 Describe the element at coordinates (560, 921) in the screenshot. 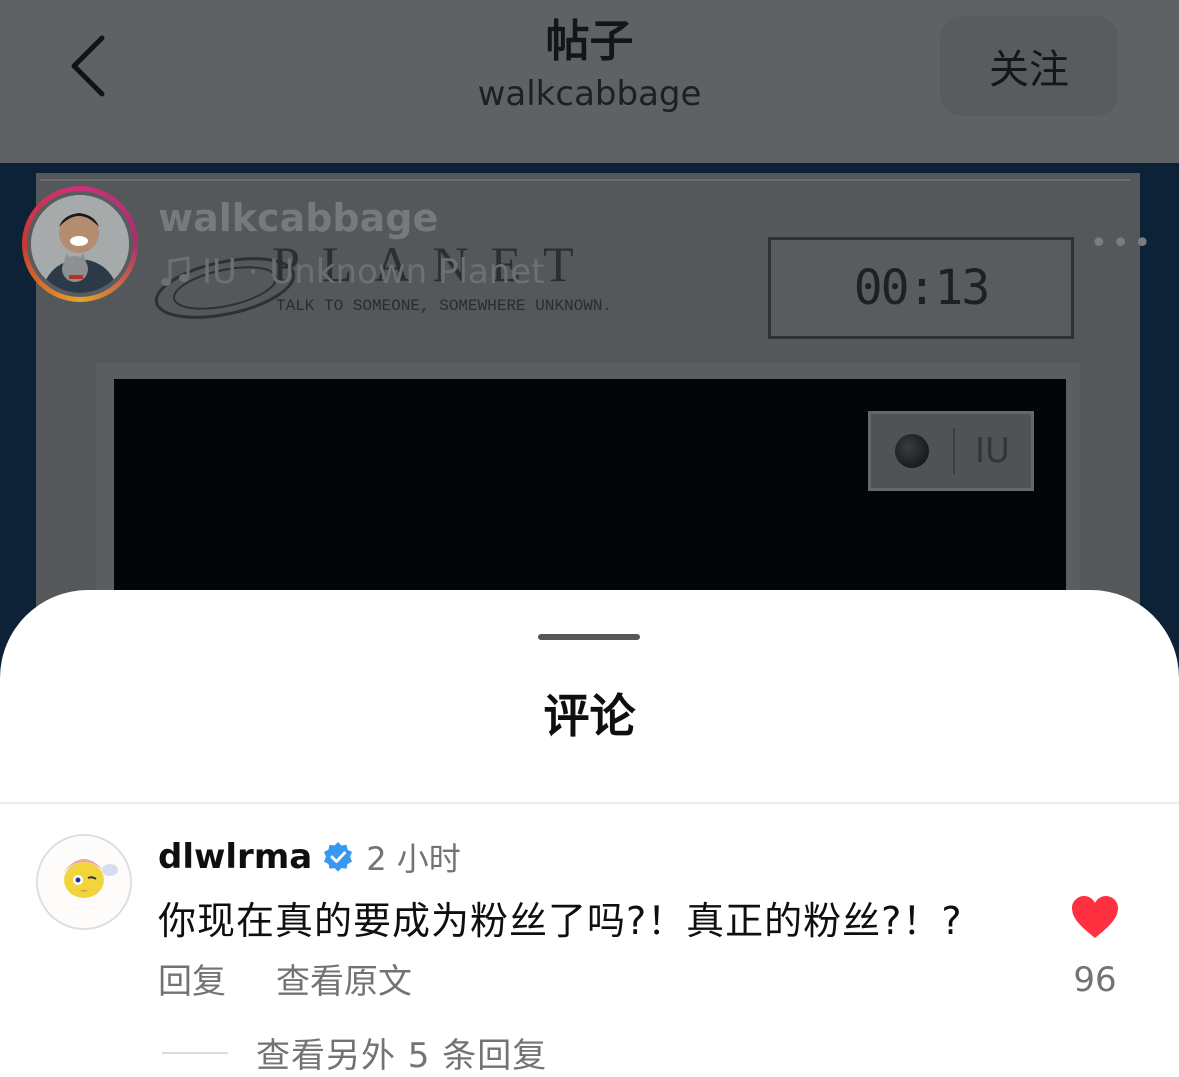

I see `comment-text: 你现在真的要成为粉丝了吗?！真正的粉丝?！?` at that location.